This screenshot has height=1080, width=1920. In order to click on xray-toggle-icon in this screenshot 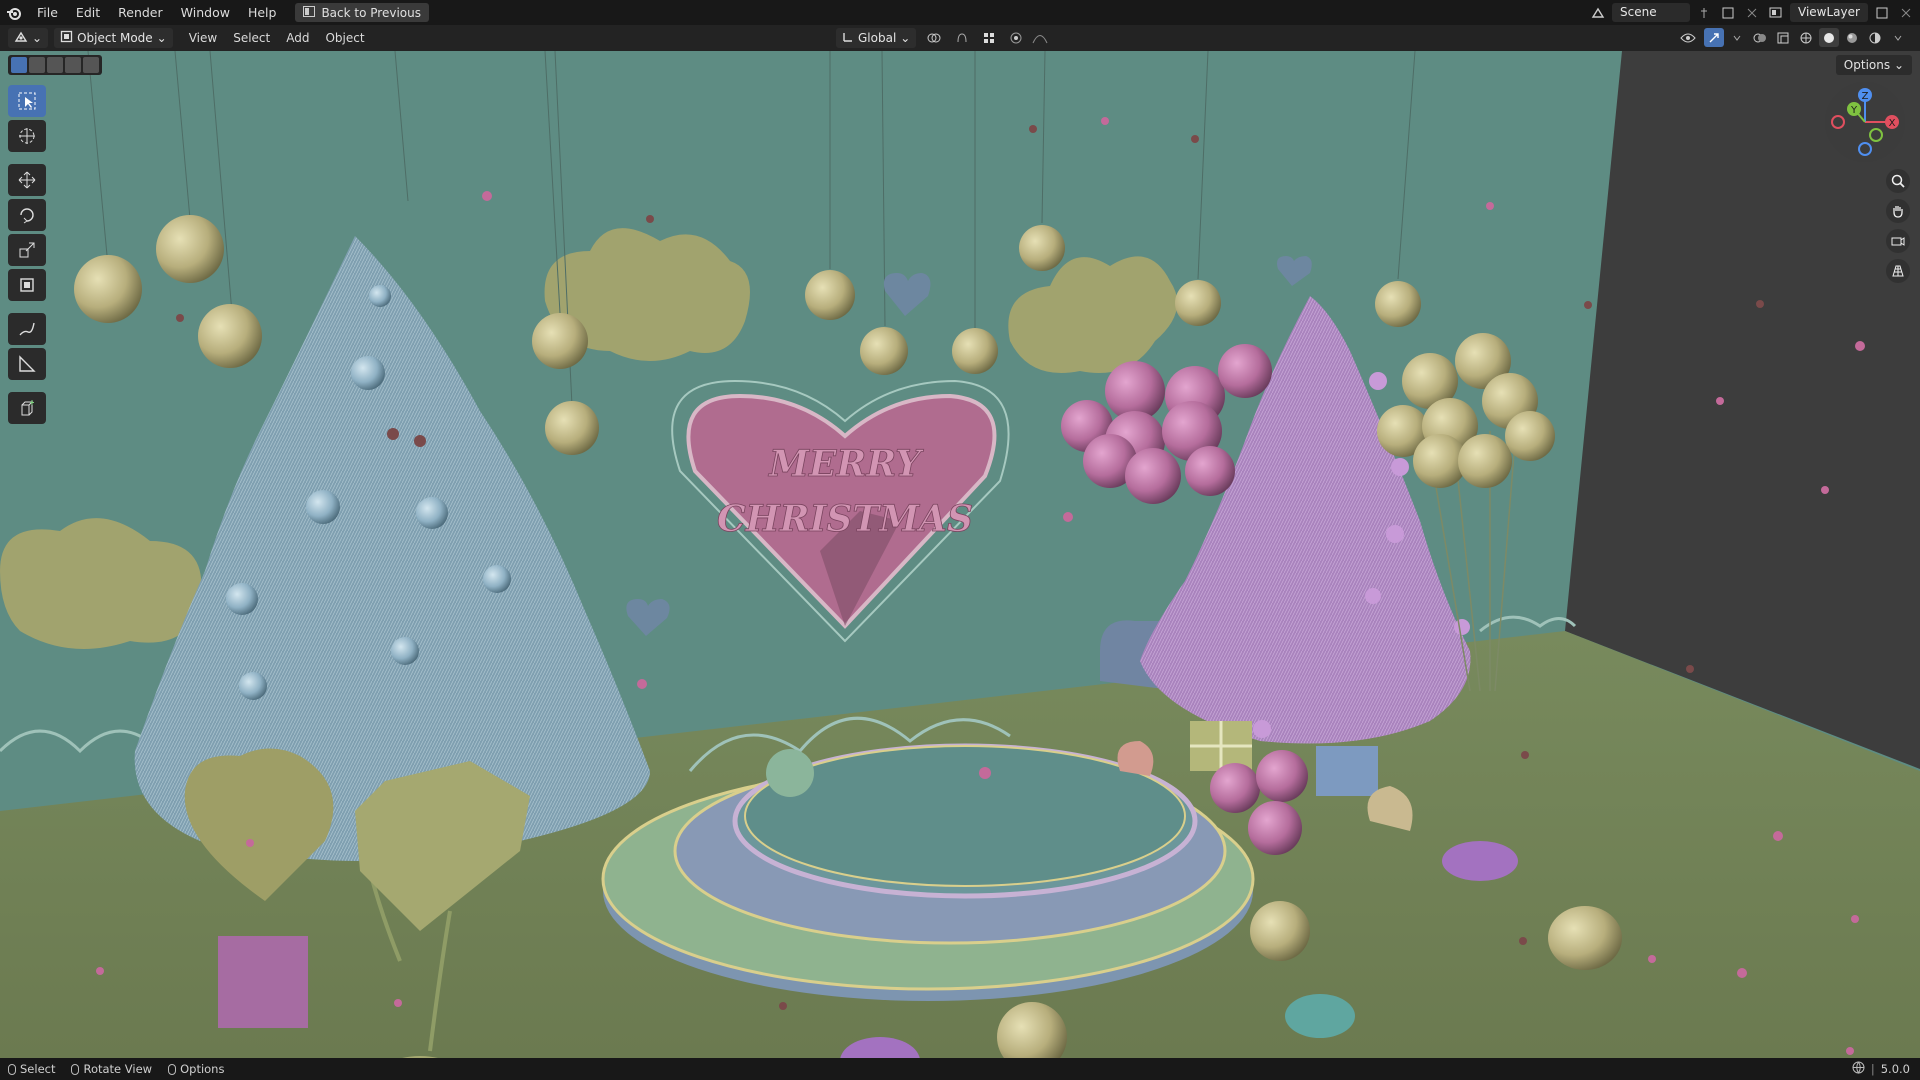, I will do `click(1783, 37)`.